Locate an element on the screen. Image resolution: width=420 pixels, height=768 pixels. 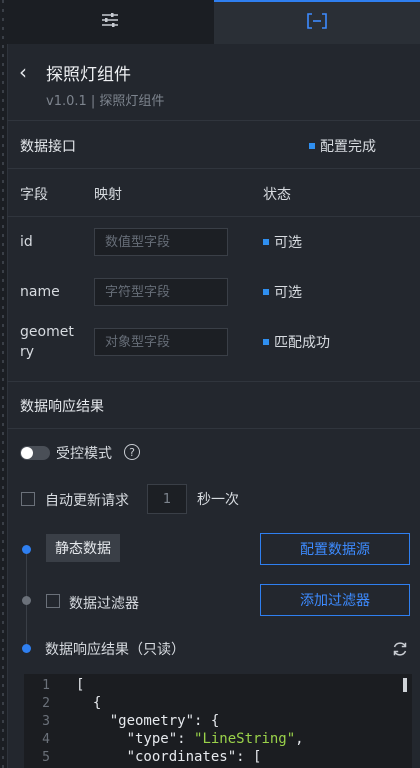
json-key: "type" is located at coordinates (127, 739).